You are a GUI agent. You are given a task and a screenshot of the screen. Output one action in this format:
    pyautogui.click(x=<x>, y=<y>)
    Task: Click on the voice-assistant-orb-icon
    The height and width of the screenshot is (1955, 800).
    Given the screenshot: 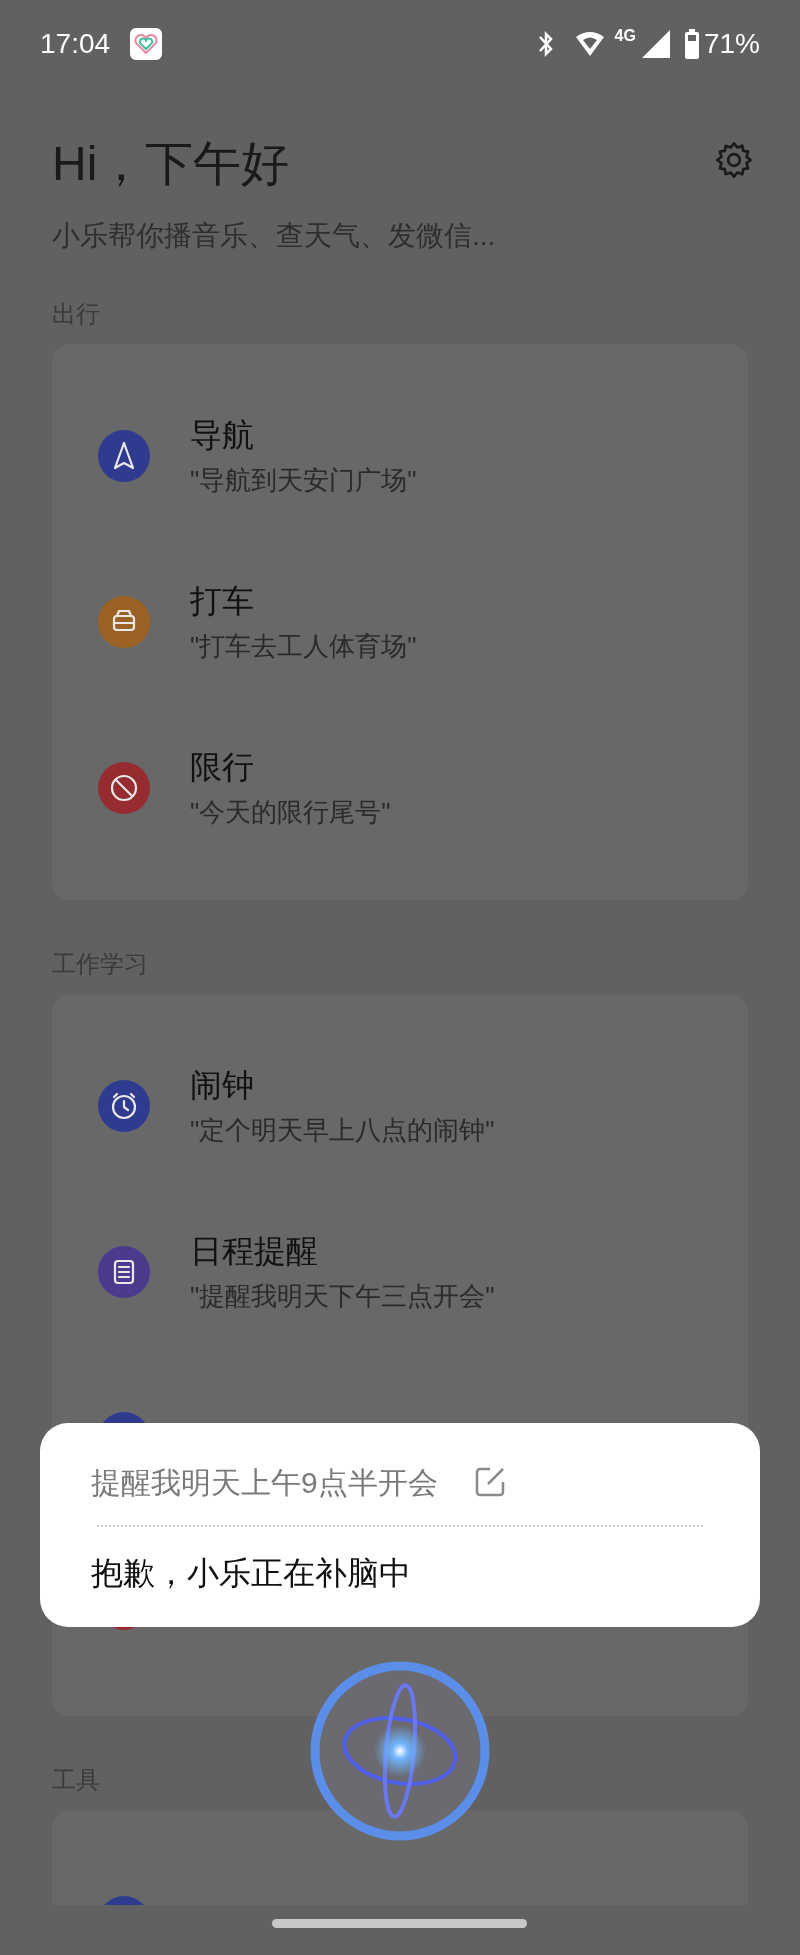 What is the action you would take?
    pyautogui.click(x=400, y=1751)
    